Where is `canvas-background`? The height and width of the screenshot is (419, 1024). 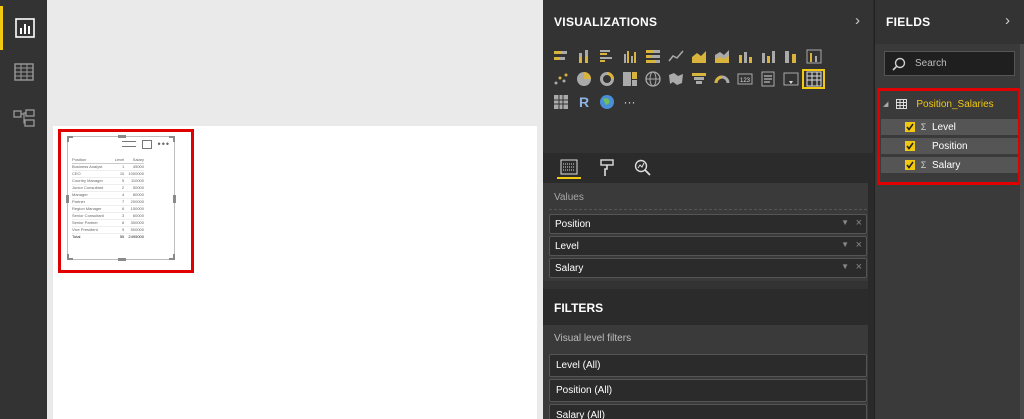 canvas-background is located at coordinates (295, 63).